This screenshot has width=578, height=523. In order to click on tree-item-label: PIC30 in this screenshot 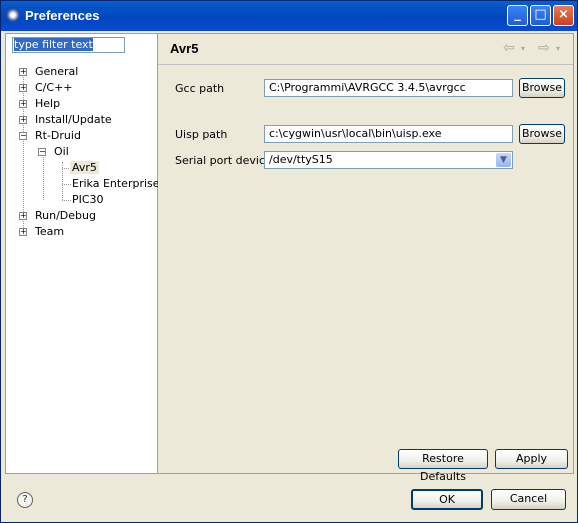, I will do `click(88, 199)`.